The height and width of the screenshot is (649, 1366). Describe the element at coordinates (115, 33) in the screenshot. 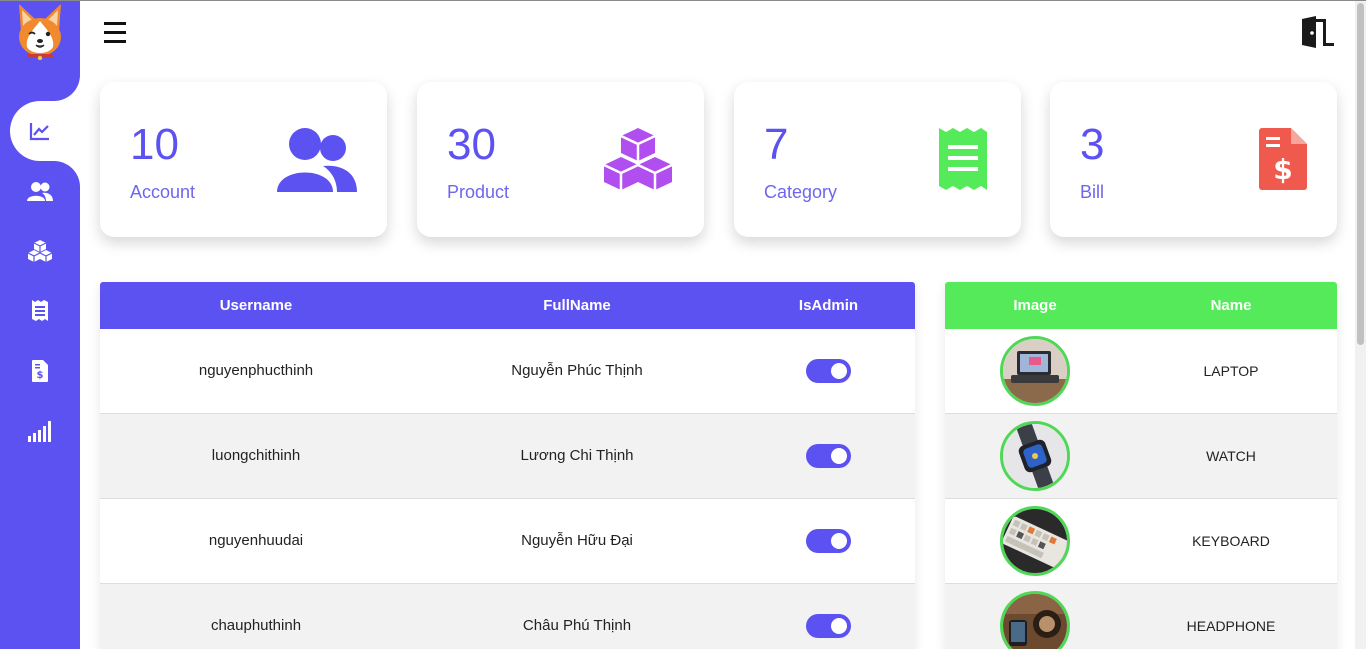

I see `hamburger-menu-icon` at that location.